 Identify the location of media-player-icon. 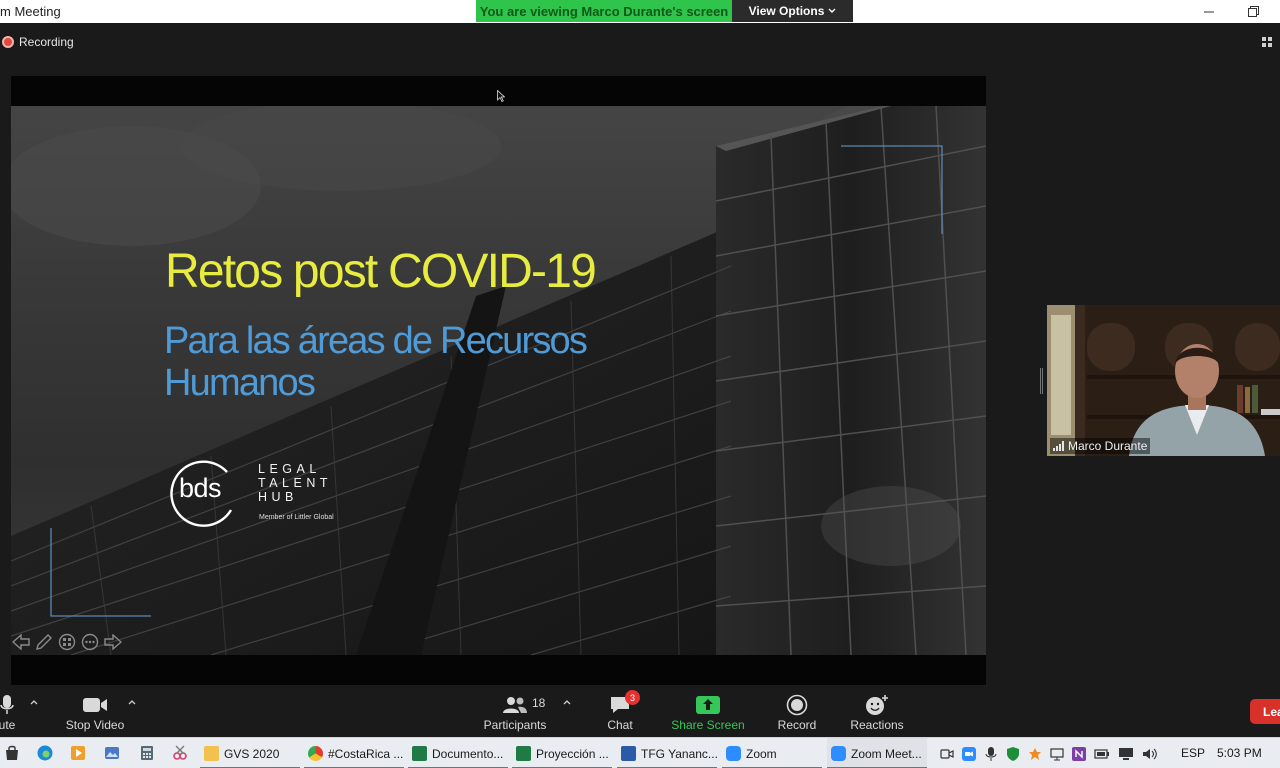
(78, 753).